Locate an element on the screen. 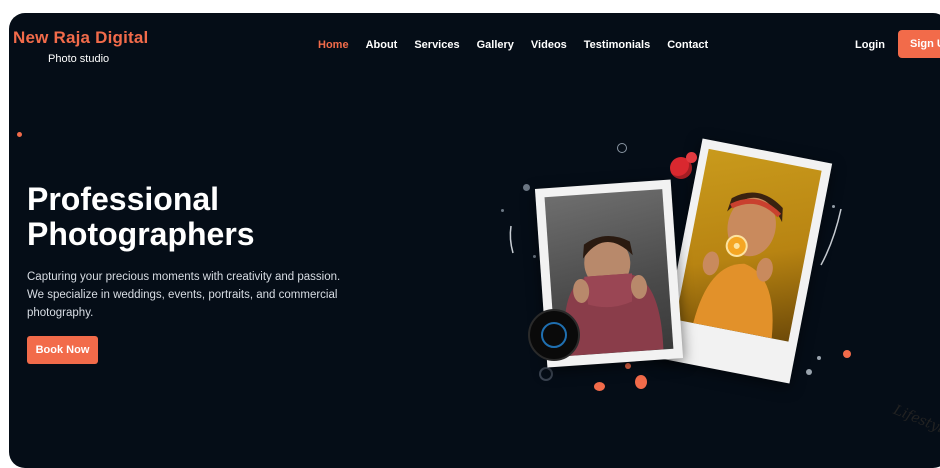 The image size is (940, 468). decorative-dot is located at coordinates (19, 134).